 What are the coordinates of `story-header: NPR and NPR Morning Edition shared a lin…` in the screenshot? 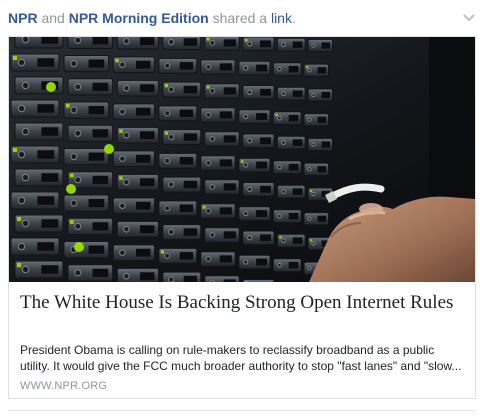 It's located at (152, 18).